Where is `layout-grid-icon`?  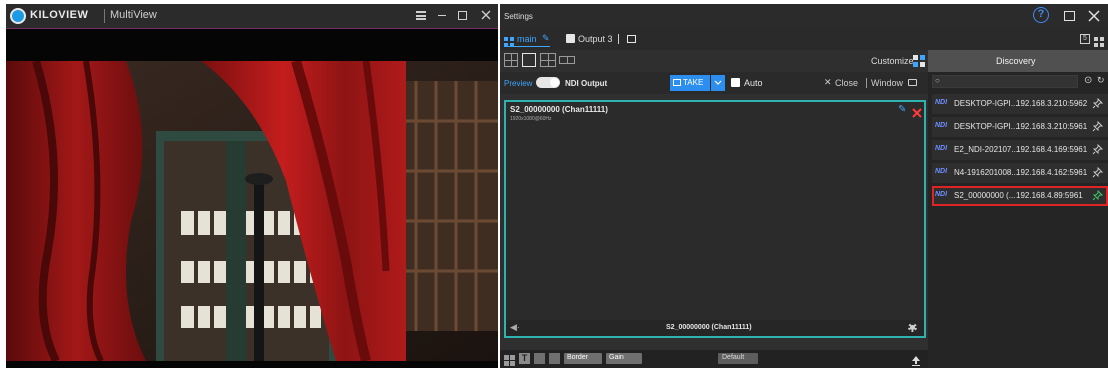 layout-grid-icon is located at coordinates (548, 60).